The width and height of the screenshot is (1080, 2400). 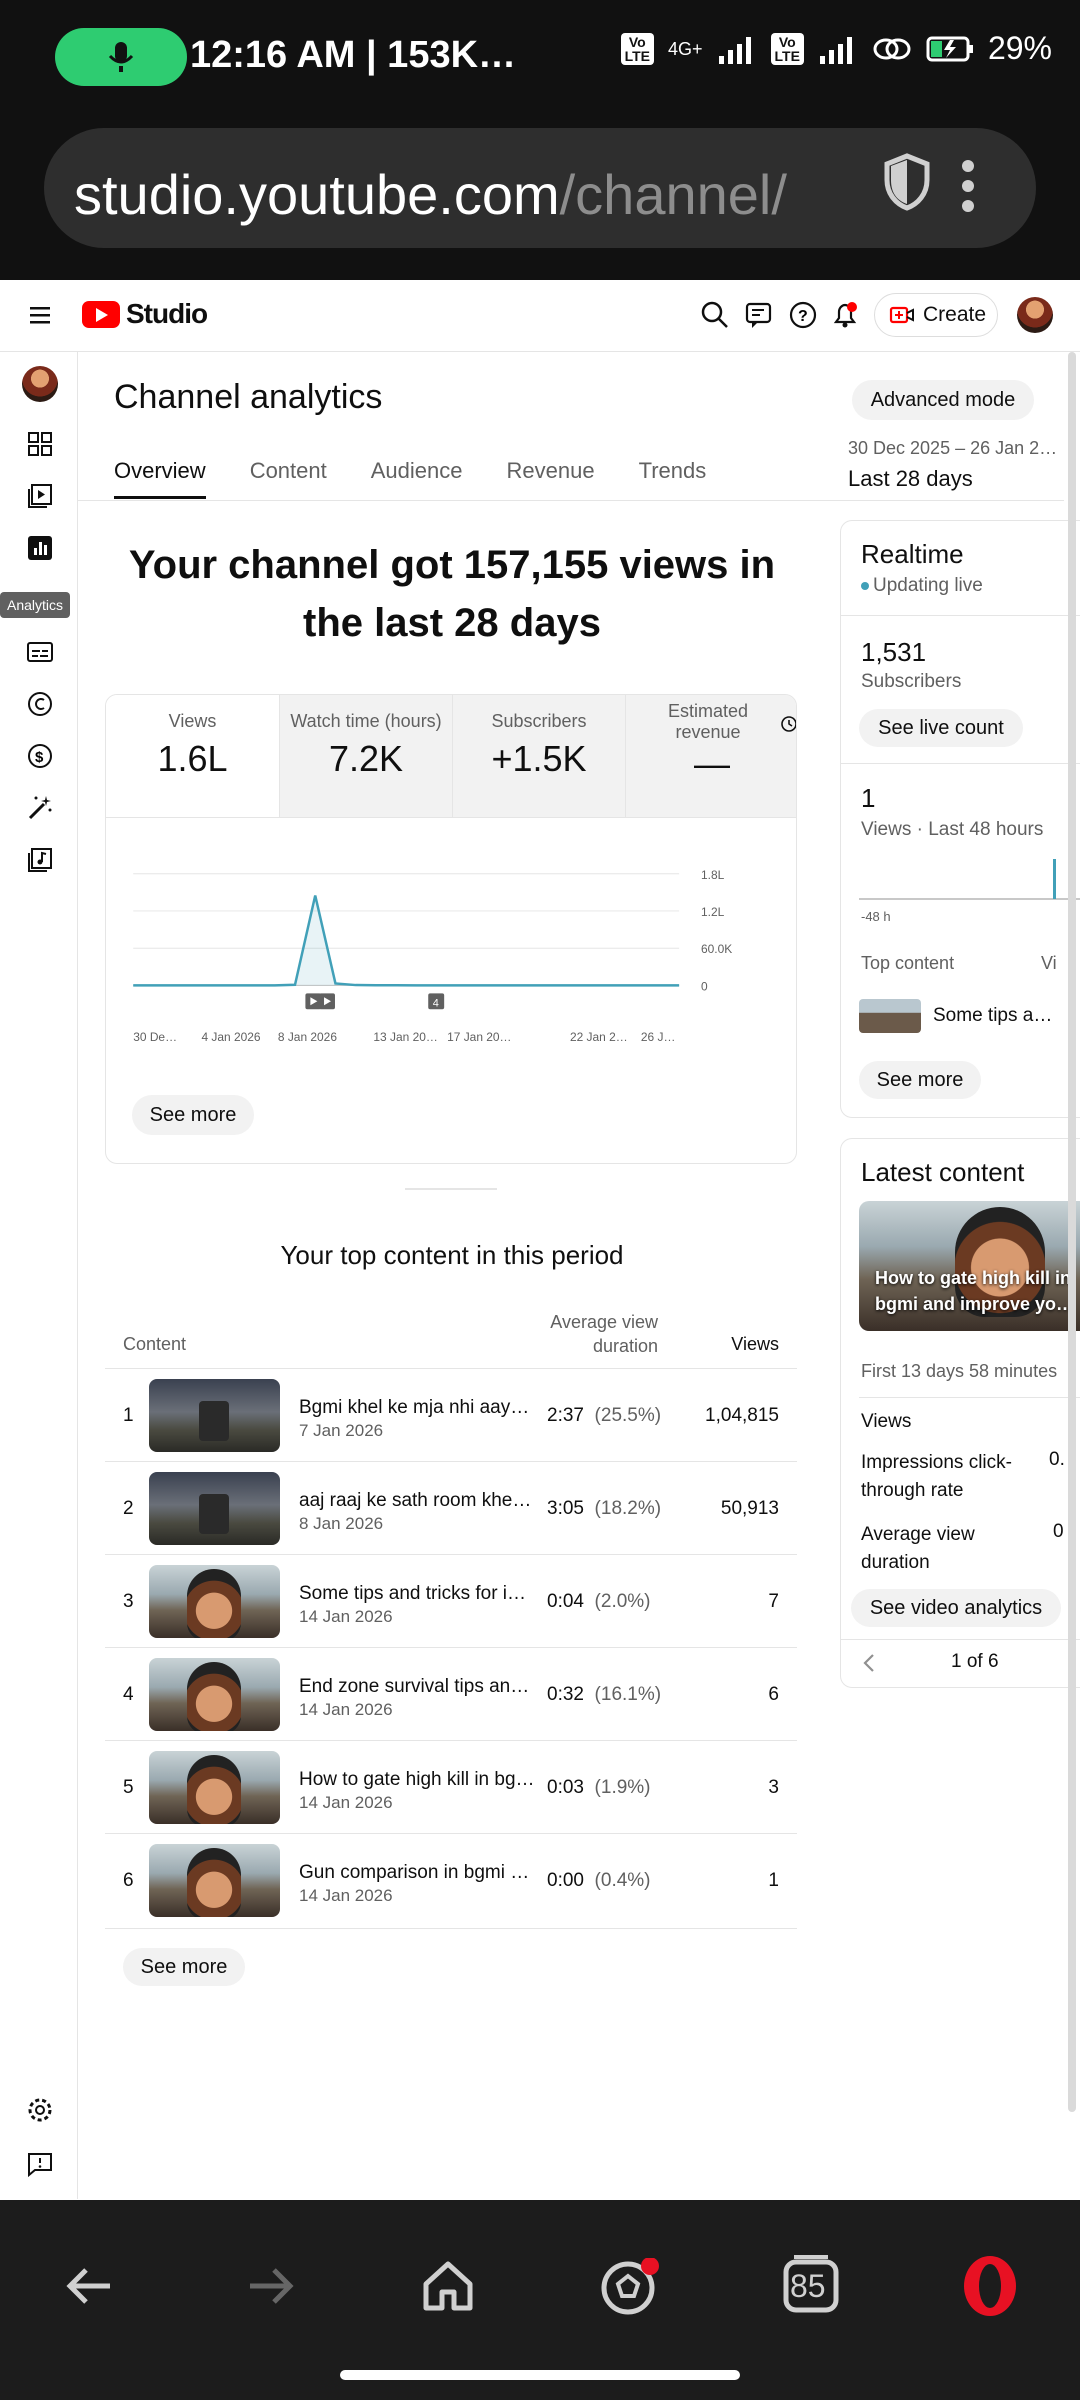 What do you see at coordinates (121, 57) in the screenshot?
I see `mic-indicator` at bounding box center [121, 57].